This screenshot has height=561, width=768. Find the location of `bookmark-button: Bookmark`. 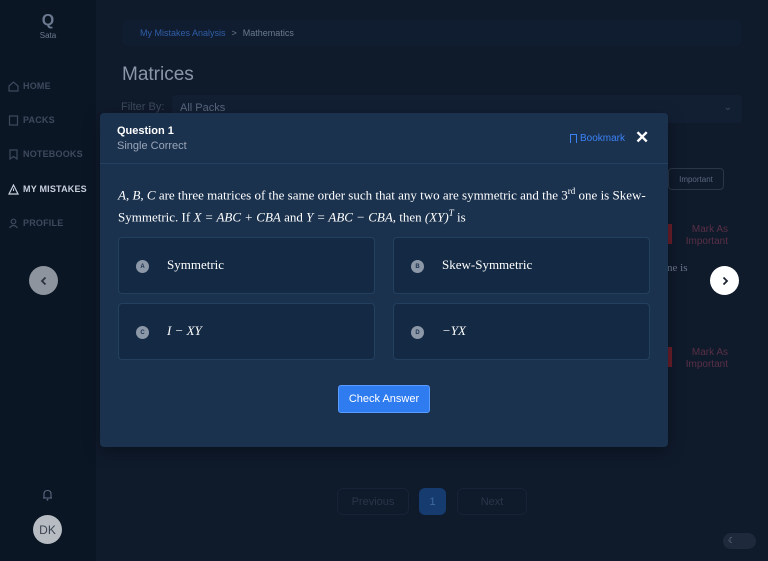

bookmark-button: Bookmark is located at coordinates (597, 138).